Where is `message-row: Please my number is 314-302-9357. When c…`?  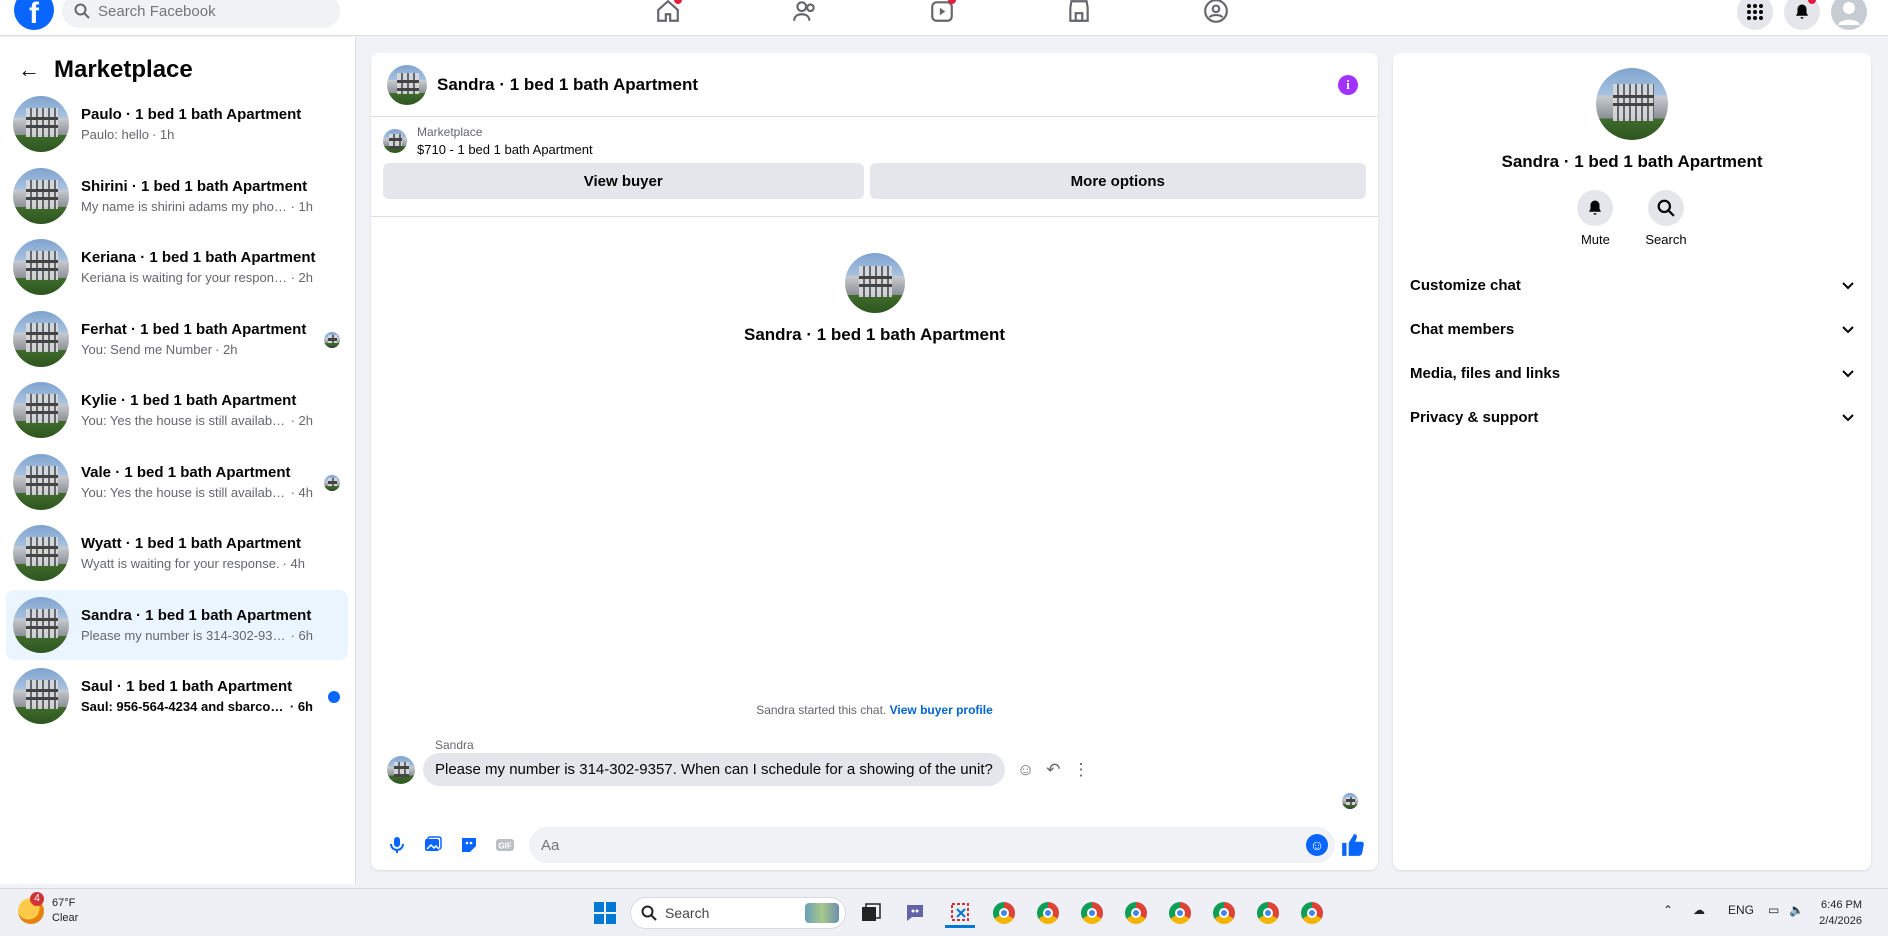
message-row: Please my number is 314-302-9357. When c… is located at coordinates (738, 769).